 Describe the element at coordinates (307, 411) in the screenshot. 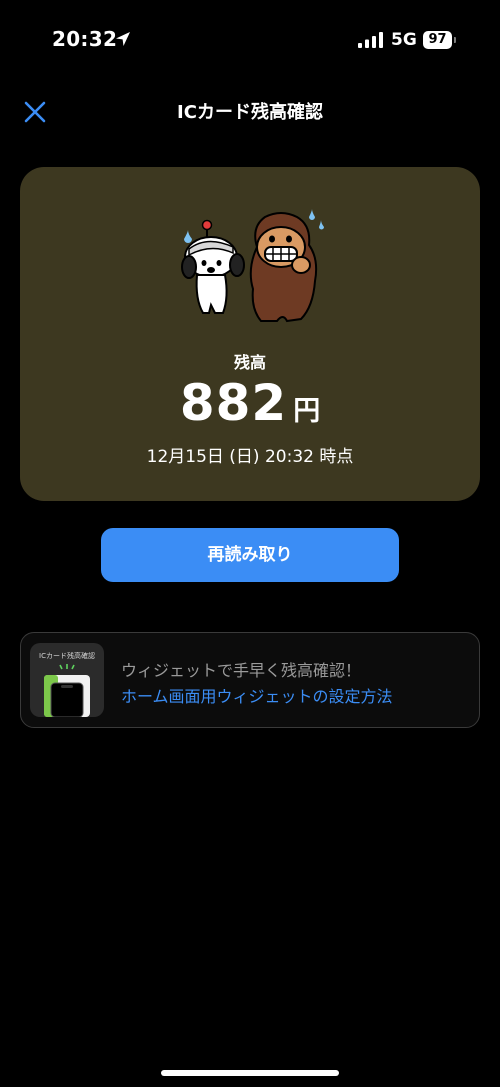

I see `balance-unit: 円` at that location.